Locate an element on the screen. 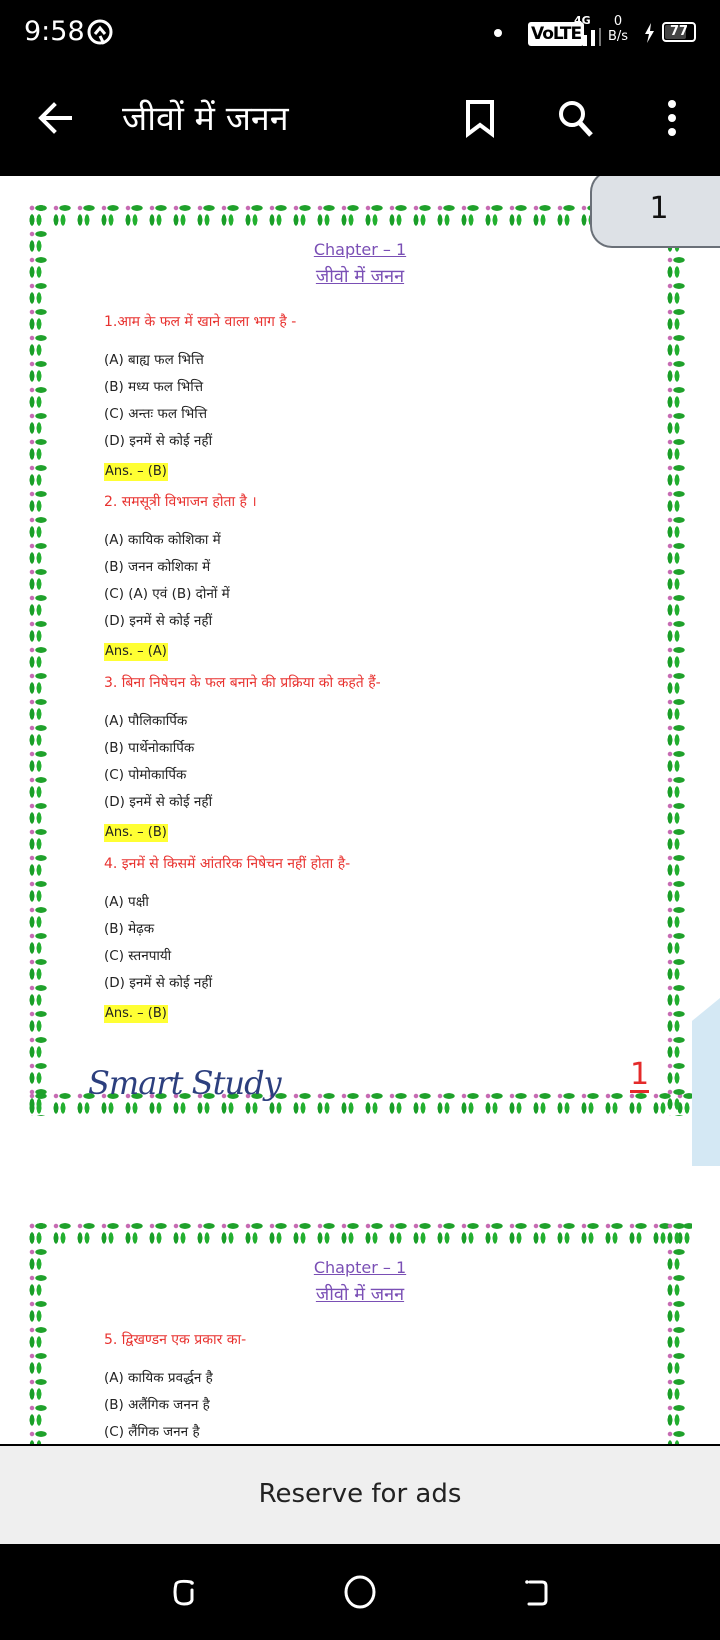  option-c: (C) पोमोकार्पिक is located at coordinates (145, 775).